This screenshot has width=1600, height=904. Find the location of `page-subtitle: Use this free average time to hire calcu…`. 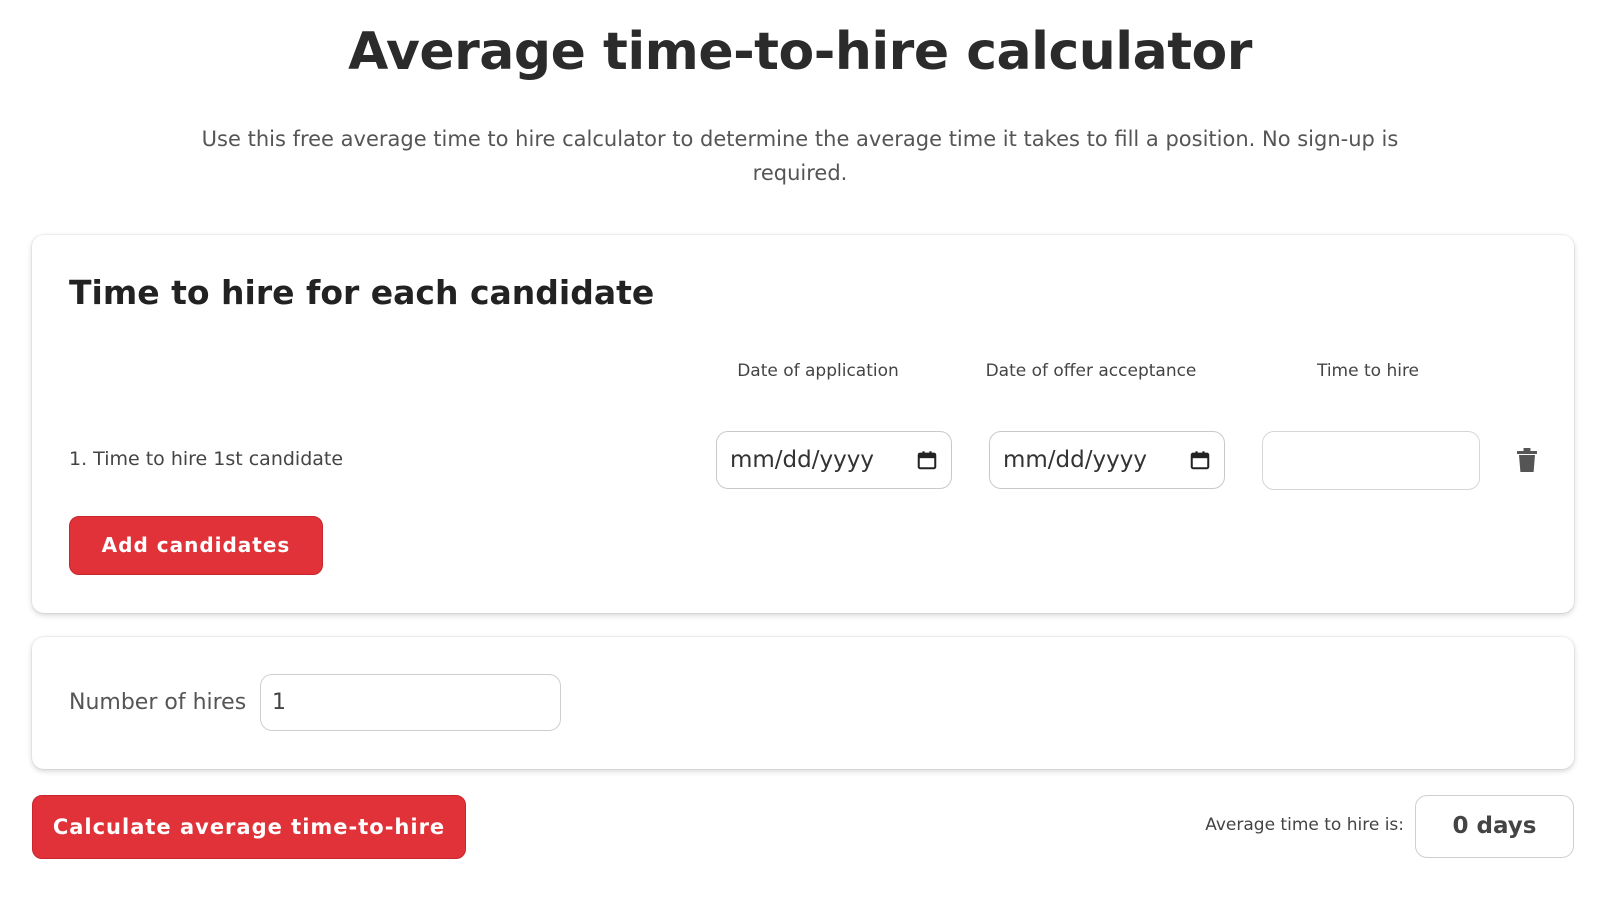

page-subtitle: Use this free average time to hire calcu… is located at coordinates (800, 156).